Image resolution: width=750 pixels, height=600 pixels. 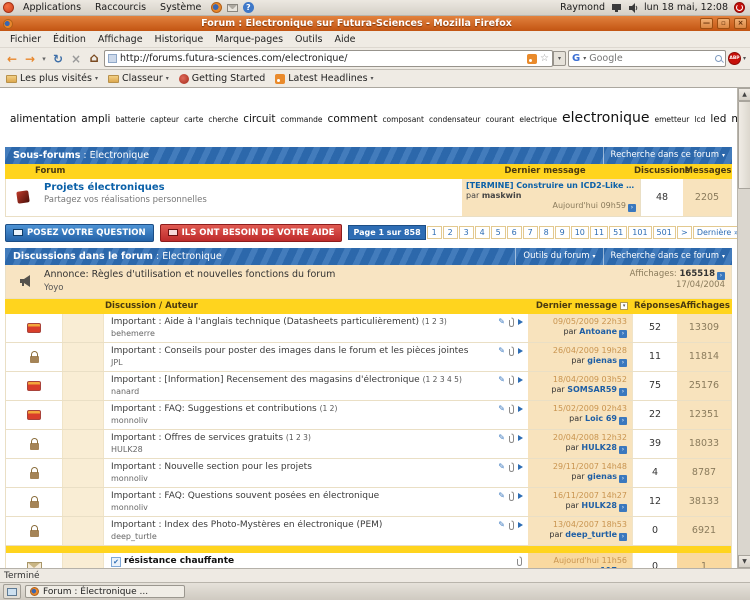 I want to click on page-link: 8, so click(x=546, y=232).